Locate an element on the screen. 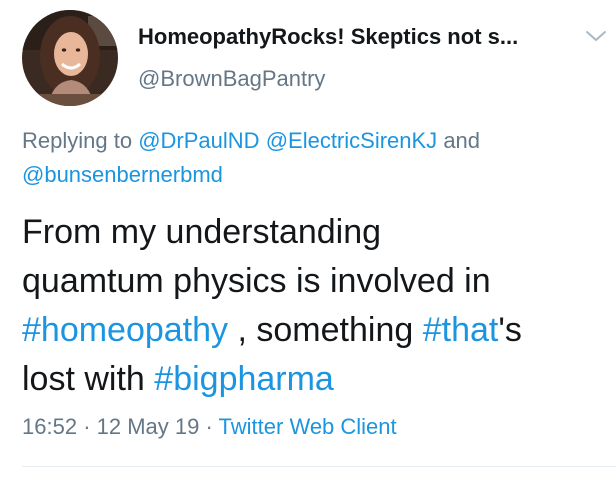  mention-link: @DrPaulND is located at coordinates (198, 140).